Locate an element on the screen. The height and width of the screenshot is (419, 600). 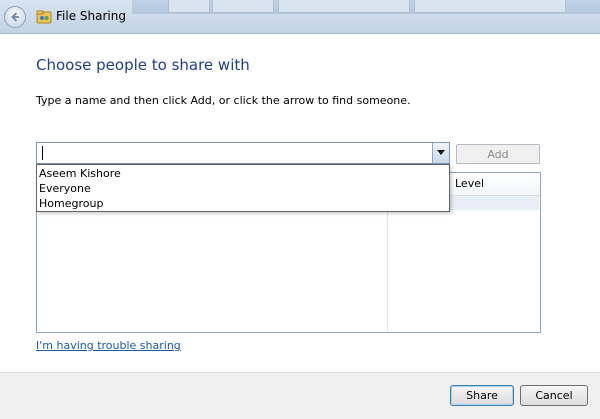
share-button: Share is located at coordinates (482, 395).